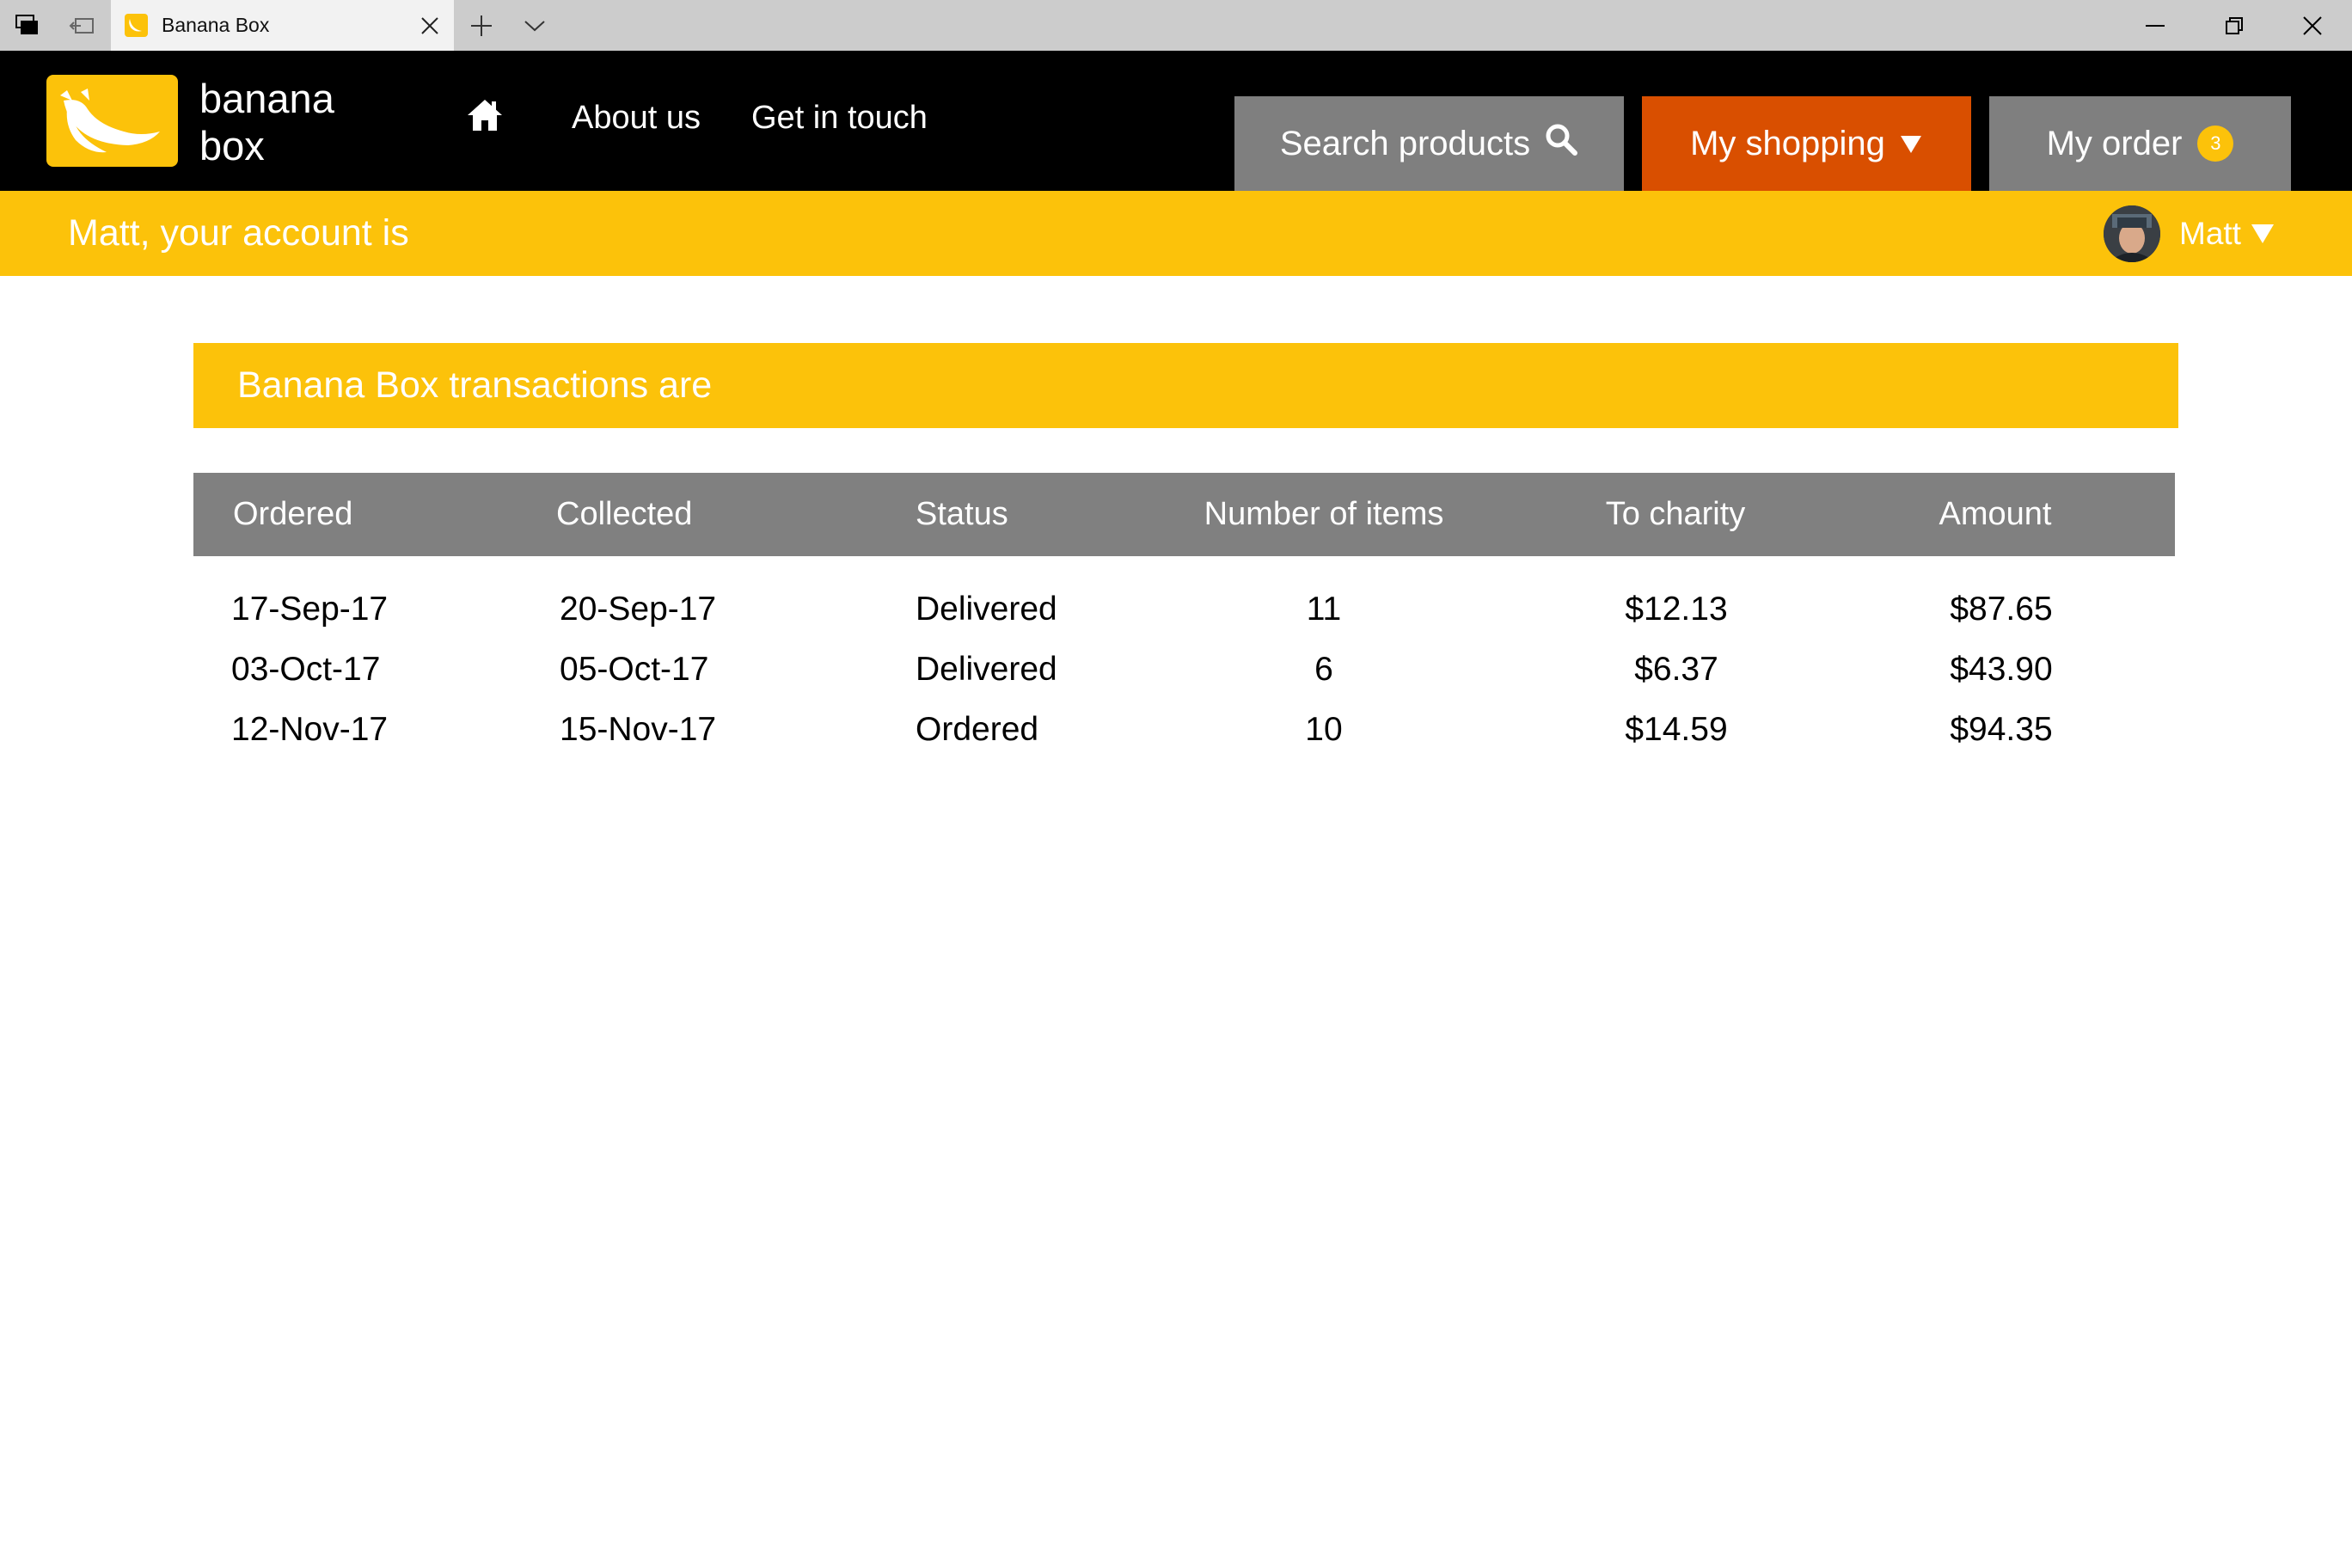  I want to click on account-greeting: Matt, your account is, so click(238, 233).